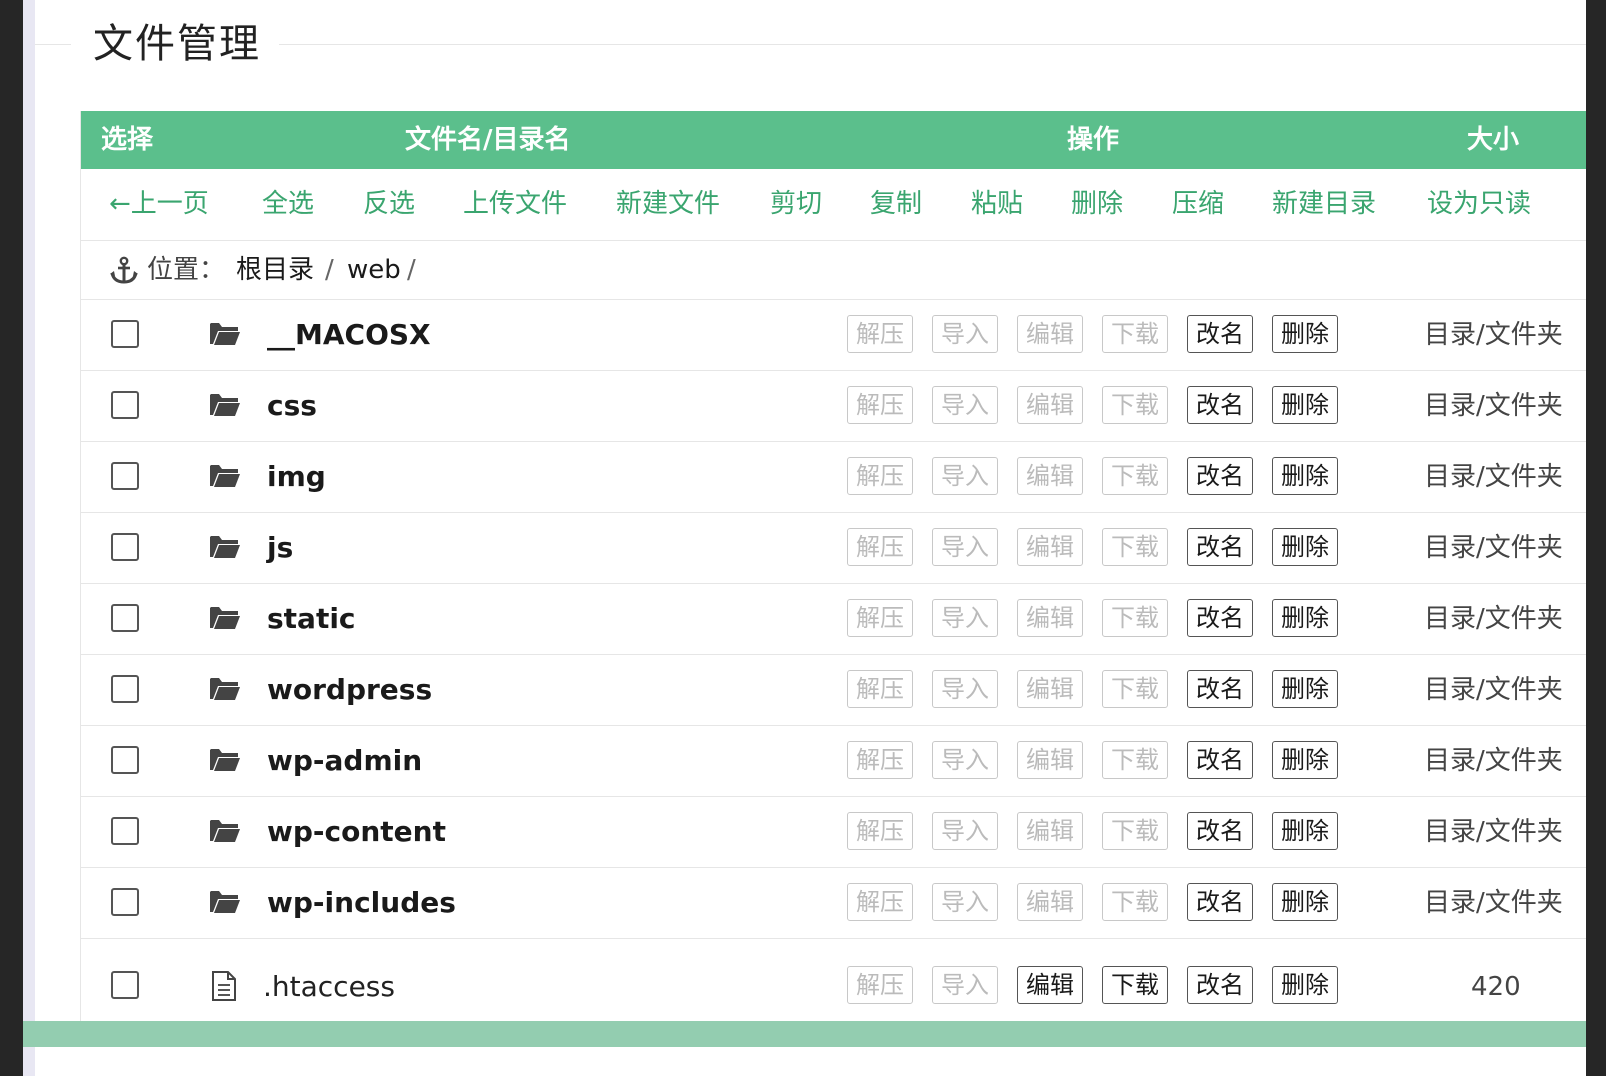  What do you see at coordinates (997, 204) in the screenshot?
I see `paste-button: 粘贴` at bounding box center [997, 204].